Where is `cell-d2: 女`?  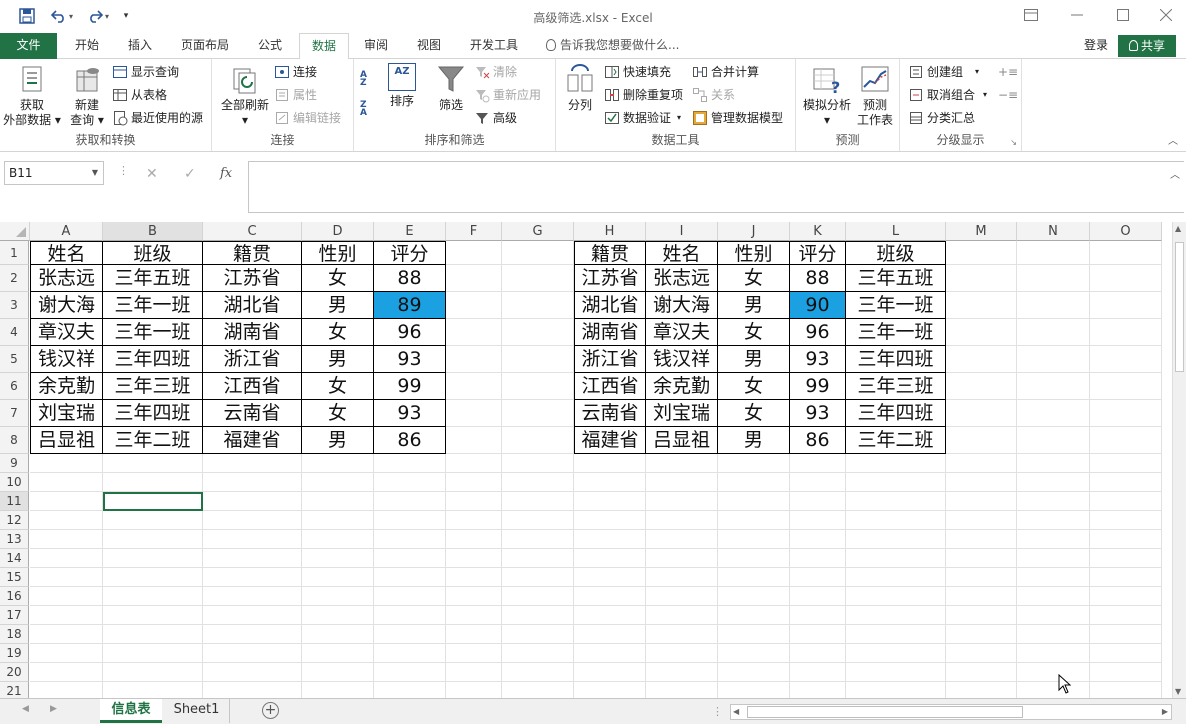 cell-d2: 女 is located at coordinates (338, 278).